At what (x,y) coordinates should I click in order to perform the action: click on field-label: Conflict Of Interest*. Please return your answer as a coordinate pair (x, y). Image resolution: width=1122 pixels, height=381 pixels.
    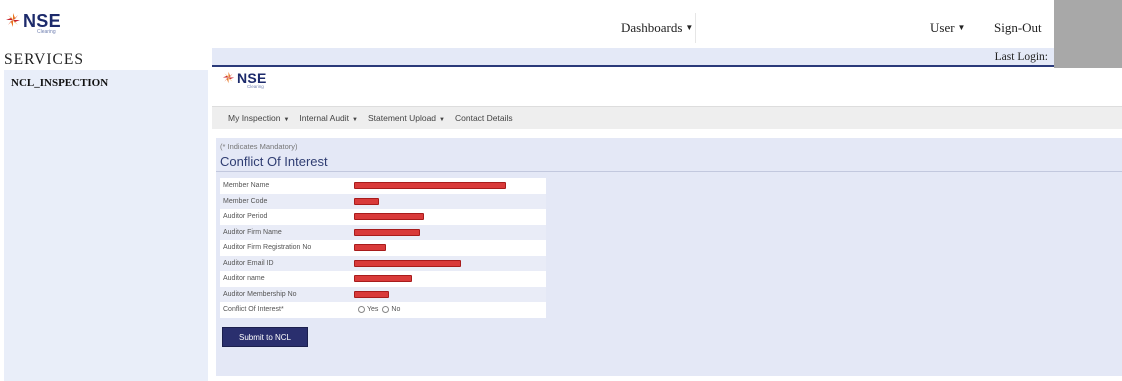
    Looking at the image, I should click on (253, 310).